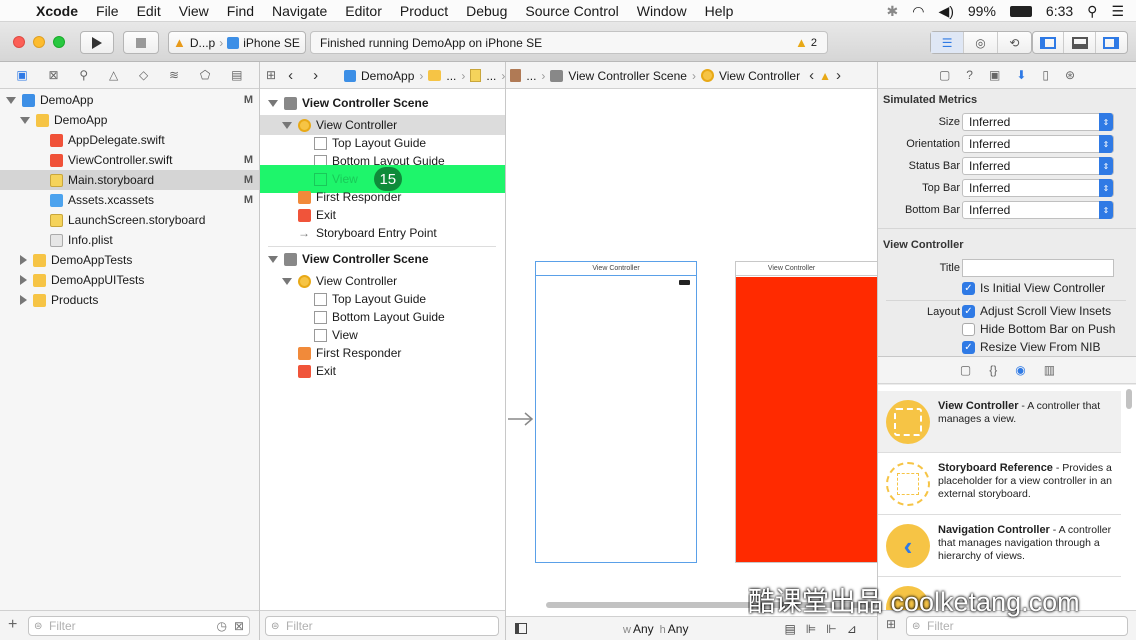 This screenshot has width=1136, height=640. I want to click on warning-icon: ▲, so click(825, 76).